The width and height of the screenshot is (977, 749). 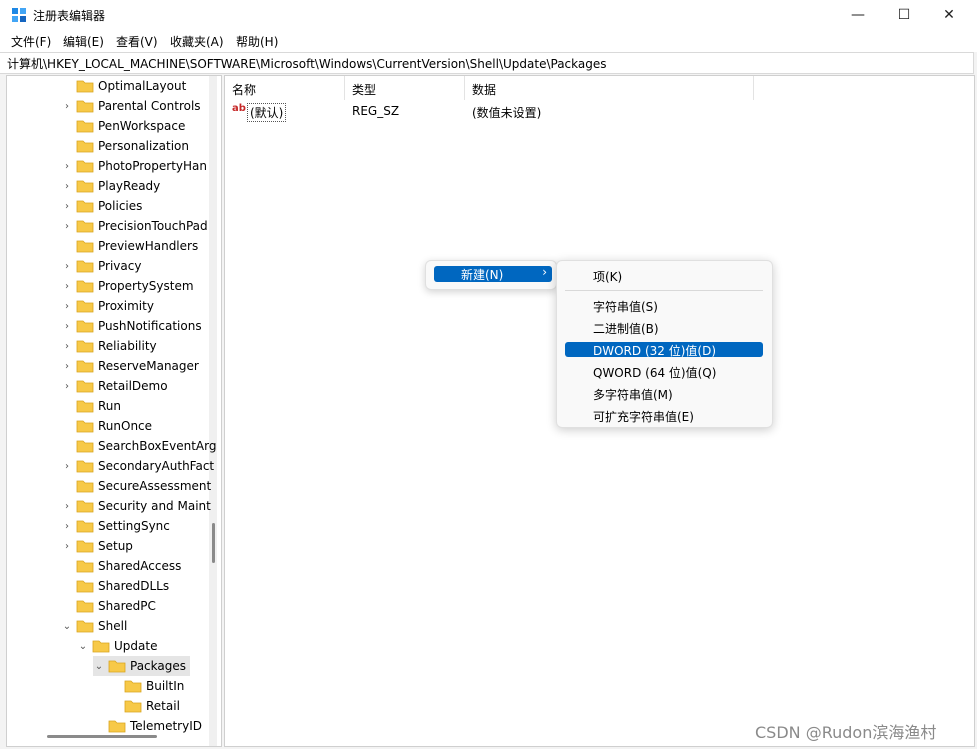 I want to click on tree-item: › SettingSync, so click(x=115, y=526).